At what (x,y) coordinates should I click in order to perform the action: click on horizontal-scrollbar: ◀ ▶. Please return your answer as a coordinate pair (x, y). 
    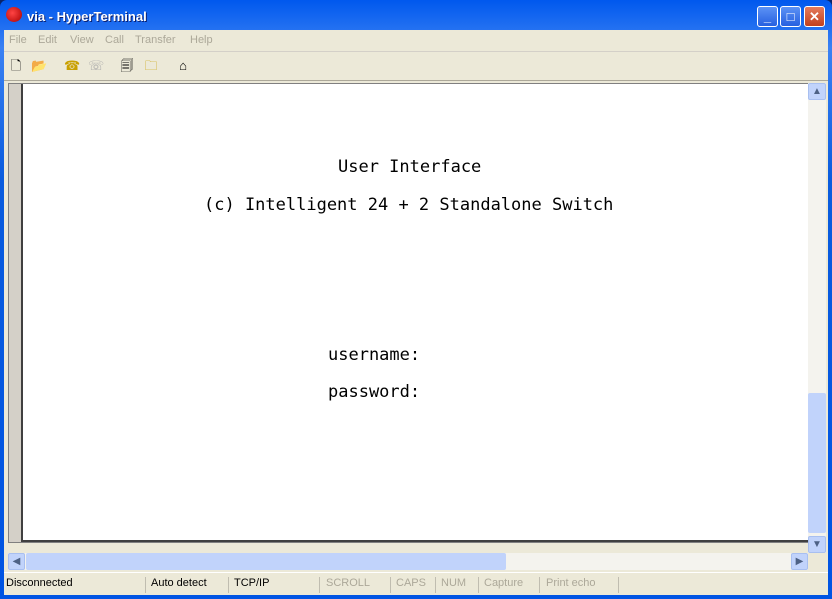
    Looking at the image, I should click on (408, 561).